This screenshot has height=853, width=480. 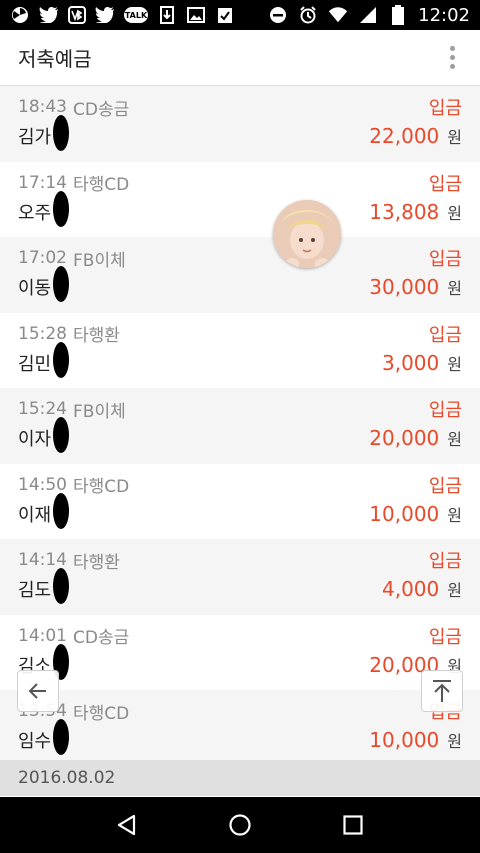 I want to click on circle-home-icon, so click(x=240, y=825).